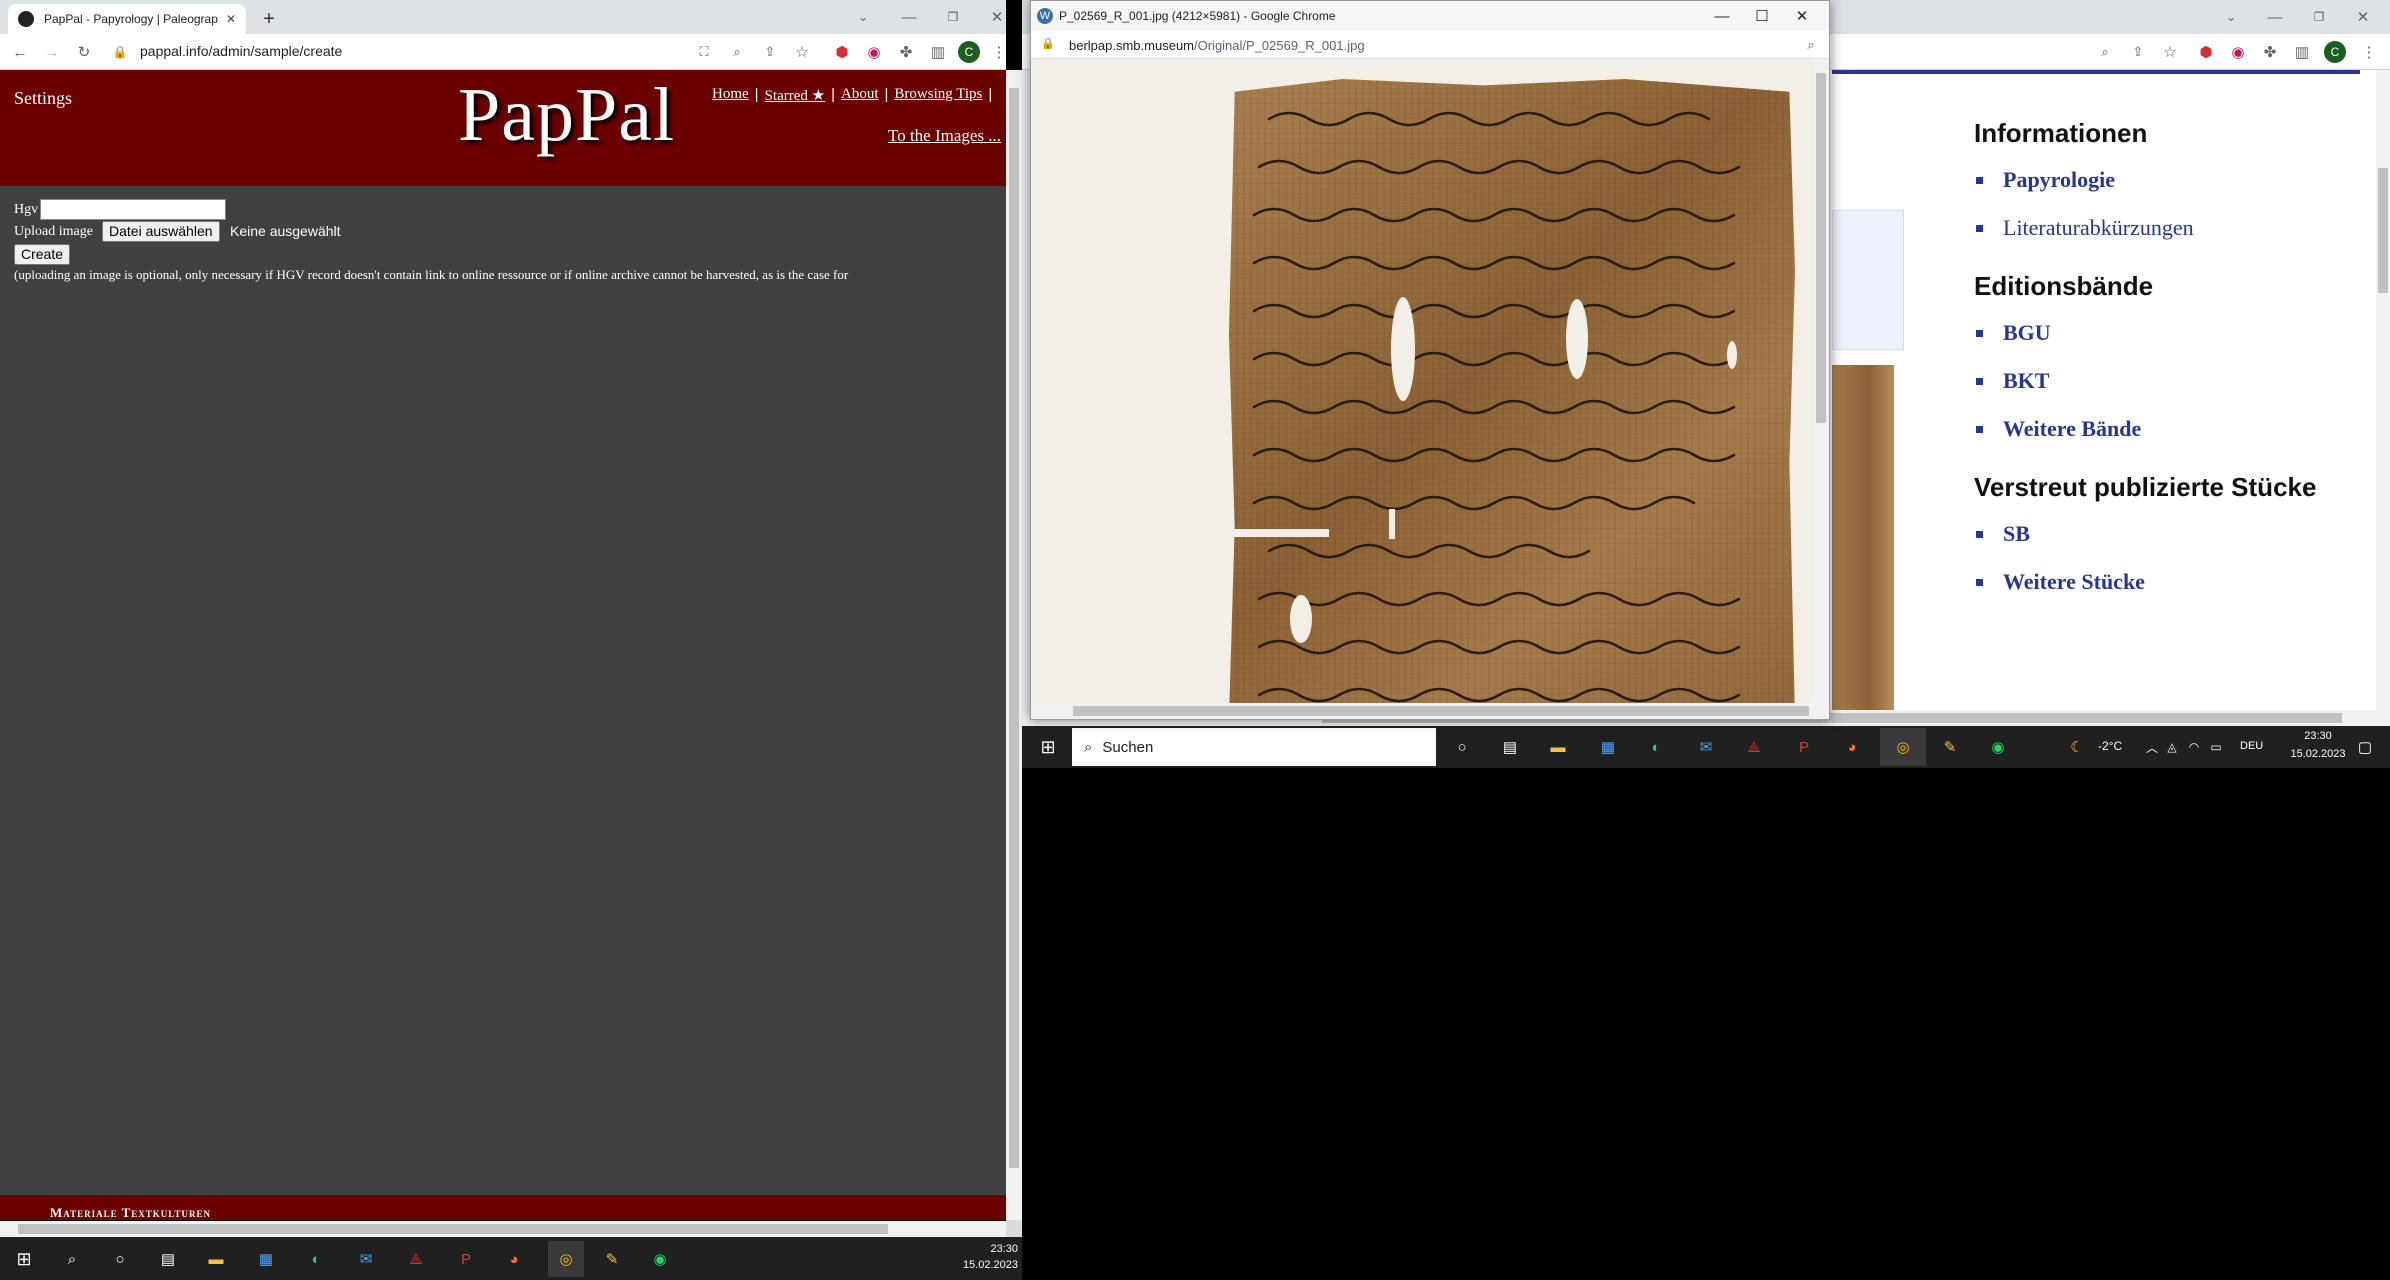 Image resolution: width=2390 pixels, height=1280 pixels. What do you see at coordinates (2072, 429) in the screenshot?
I see `nav-link: Weitere Bände` at bounding box center [2072, 429].